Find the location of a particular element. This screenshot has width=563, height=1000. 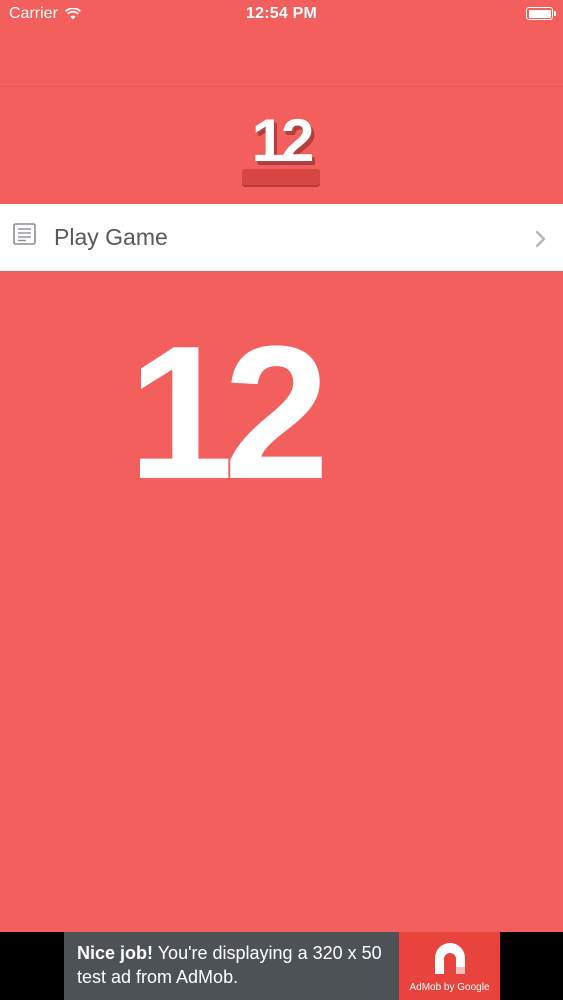

game-number: 12 is located at coordinates (228, 413).